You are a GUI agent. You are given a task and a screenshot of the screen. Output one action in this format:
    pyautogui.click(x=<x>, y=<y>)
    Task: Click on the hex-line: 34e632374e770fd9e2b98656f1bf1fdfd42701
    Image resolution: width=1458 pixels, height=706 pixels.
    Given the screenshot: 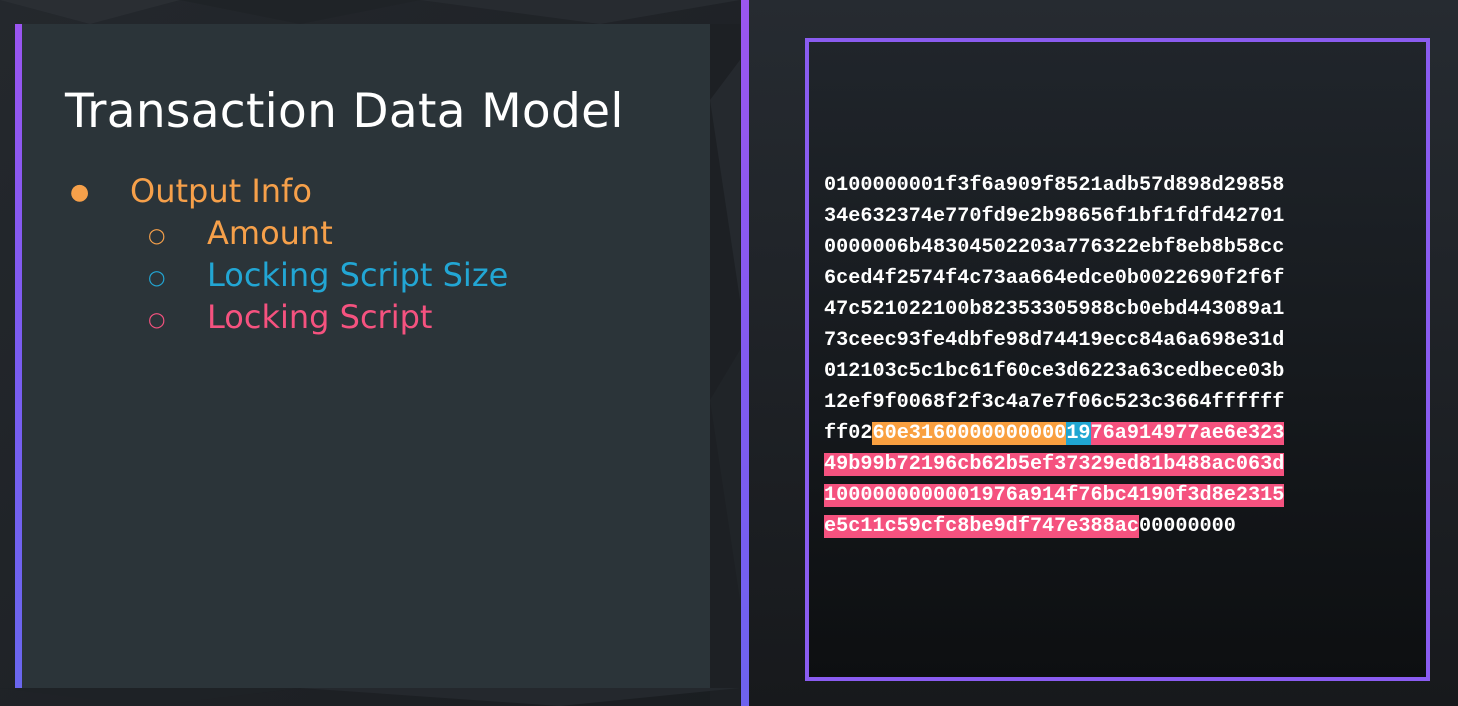 What is the action you would take?
    pyautogui.click(x=1054, y=216)
    